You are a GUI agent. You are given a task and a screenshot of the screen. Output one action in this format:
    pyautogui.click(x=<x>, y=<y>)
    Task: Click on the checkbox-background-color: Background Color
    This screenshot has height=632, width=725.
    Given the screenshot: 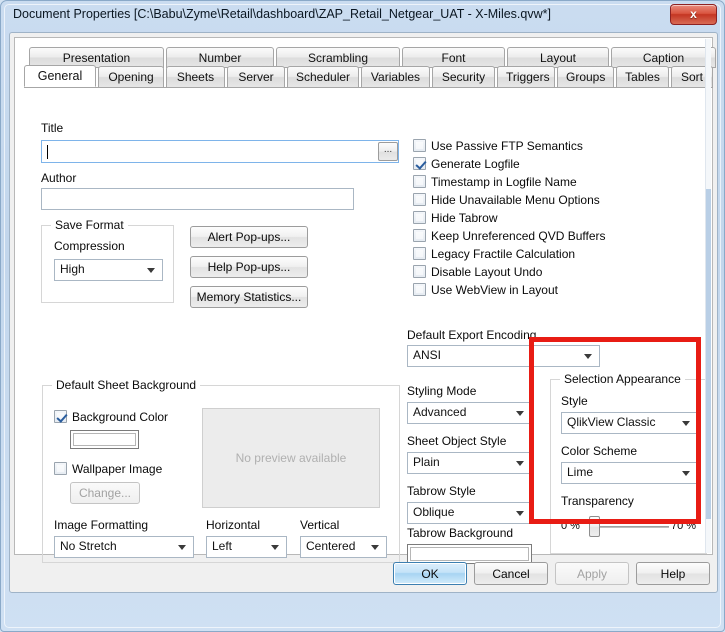 What is the action you would take?
    pyautogui.click(x=111, y=417)
    